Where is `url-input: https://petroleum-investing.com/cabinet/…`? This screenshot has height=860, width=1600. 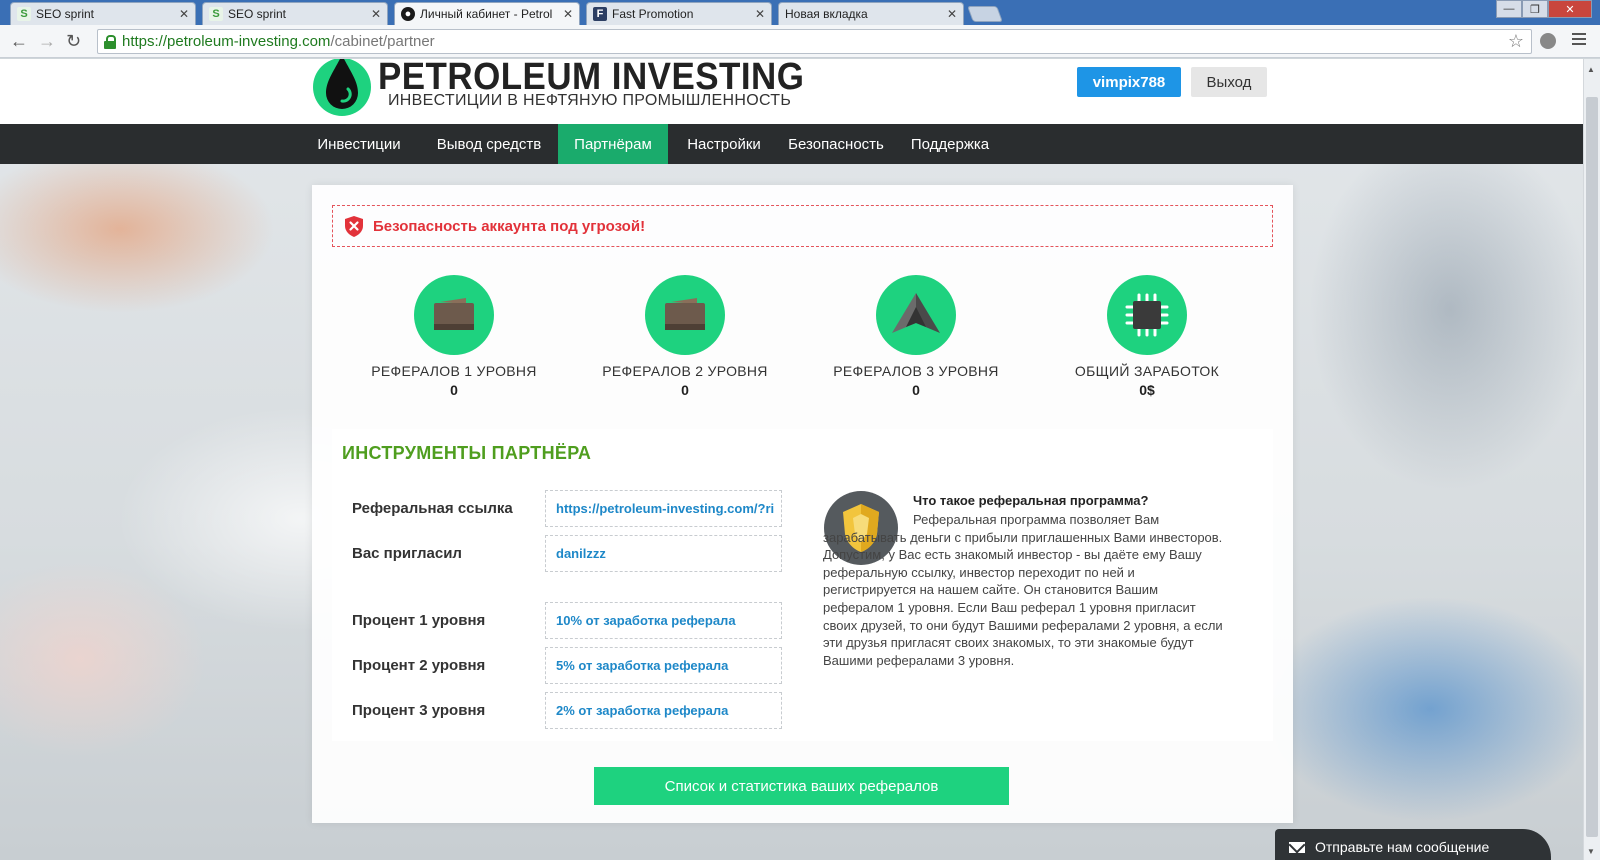 url-input: https://petroleum-investing.com/cabinet/… is located at coordinates (814, 41).